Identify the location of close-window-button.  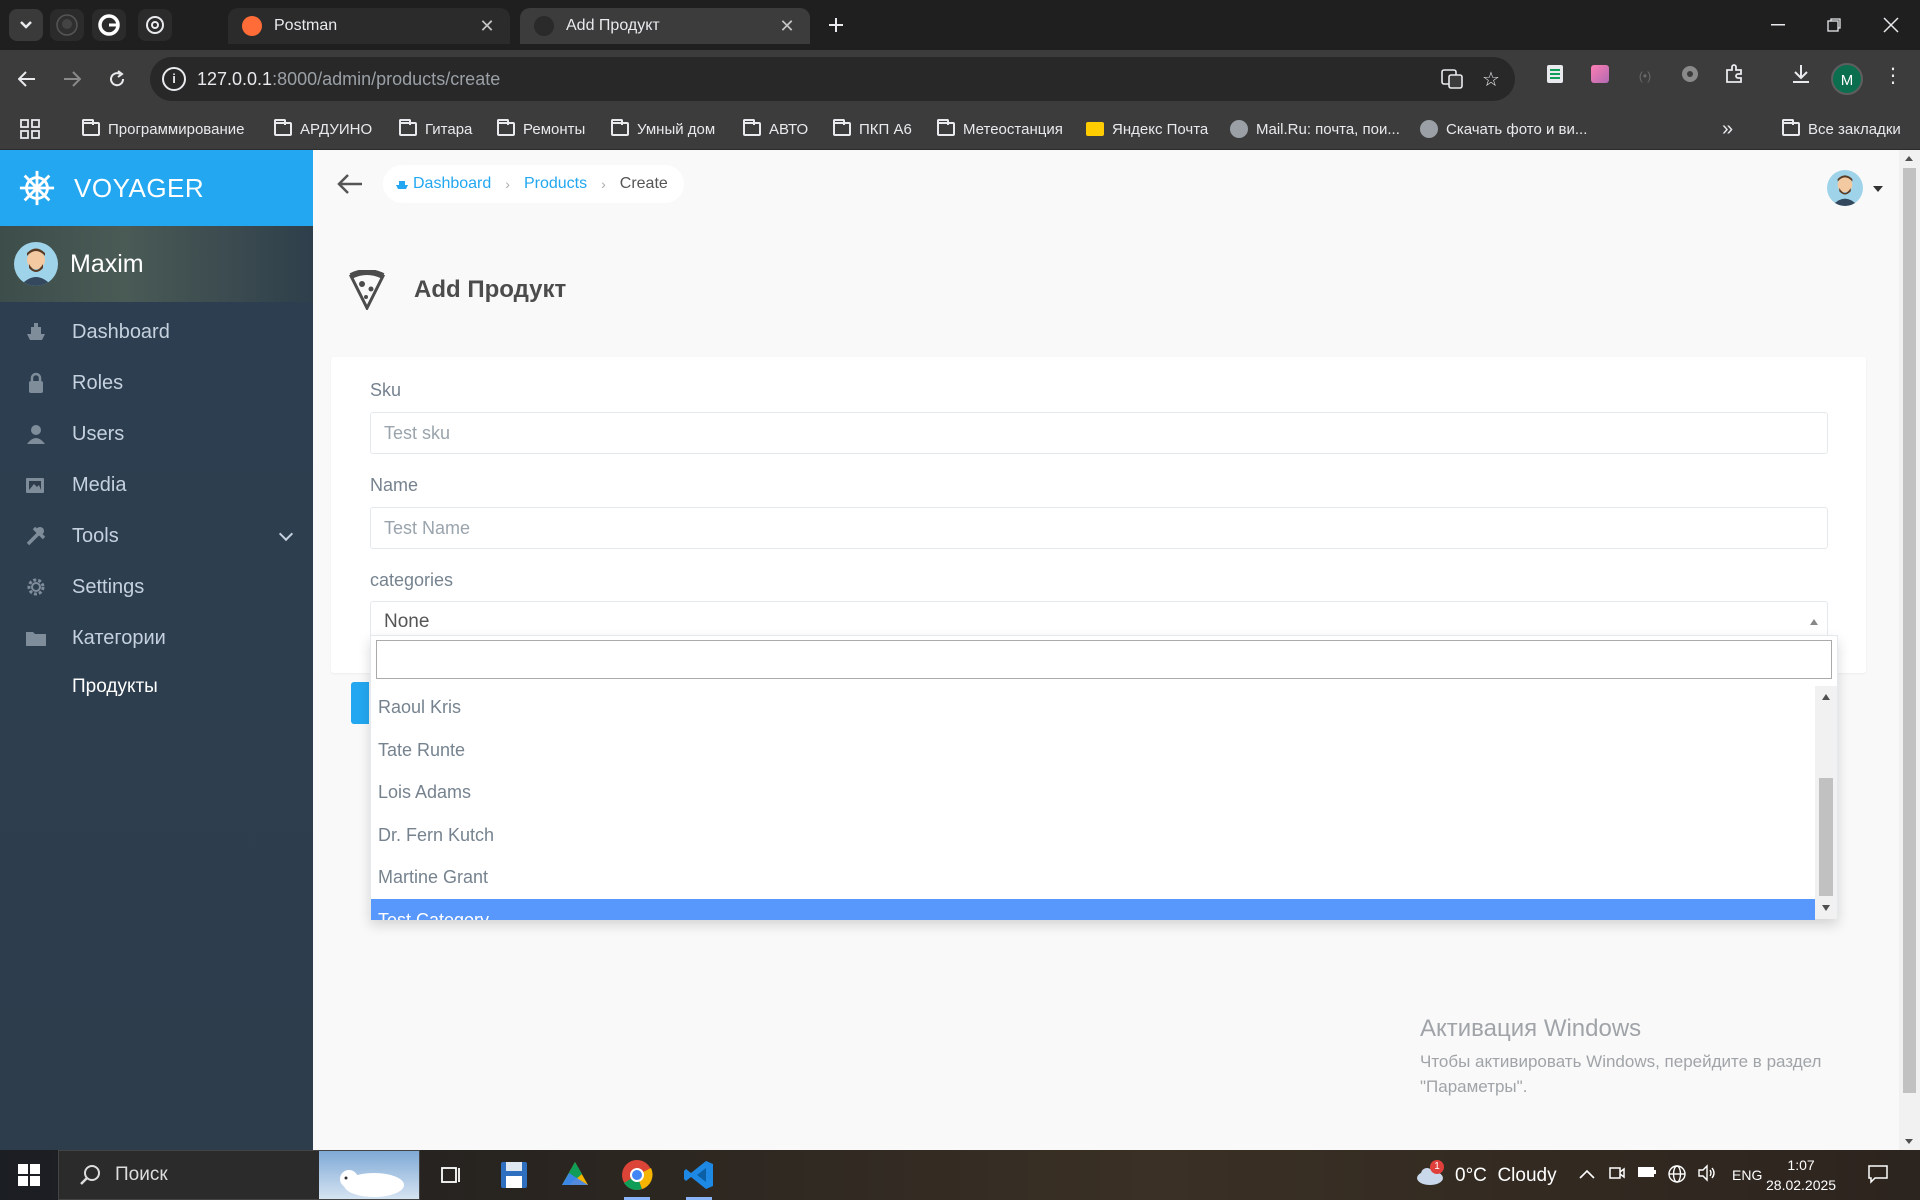
(1891, 25).